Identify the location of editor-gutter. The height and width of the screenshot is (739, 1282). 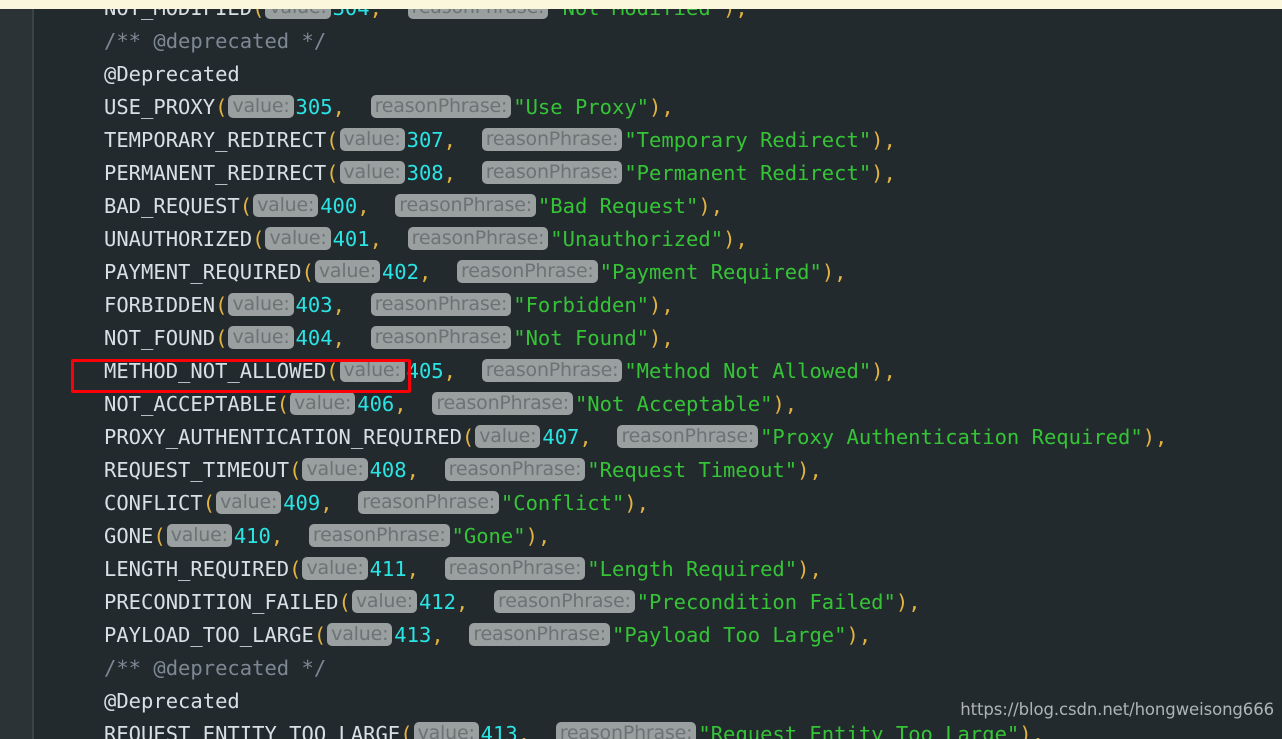
(16, 369).